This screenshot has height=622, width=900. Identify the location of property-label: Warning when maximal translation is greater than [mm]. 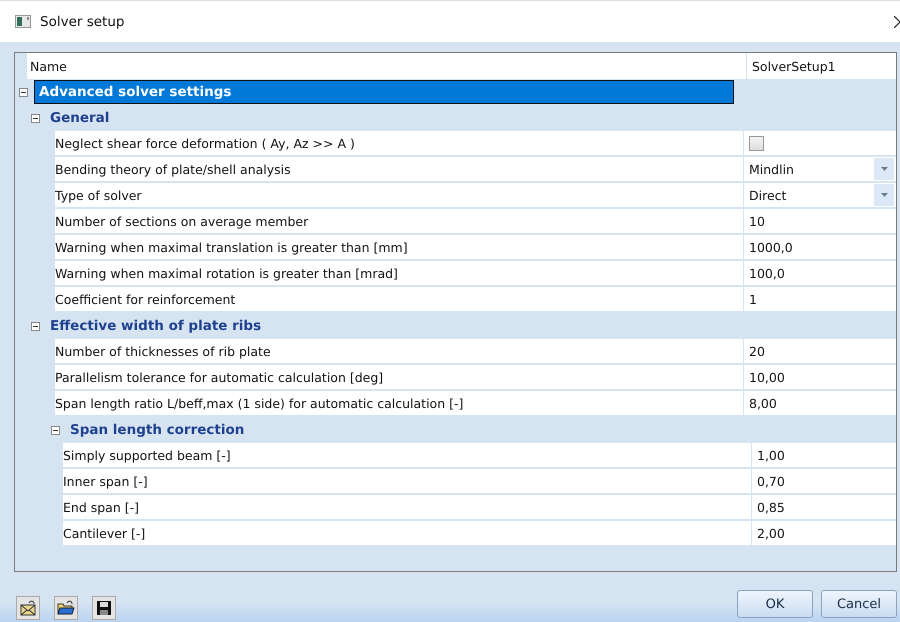
(231, 247).